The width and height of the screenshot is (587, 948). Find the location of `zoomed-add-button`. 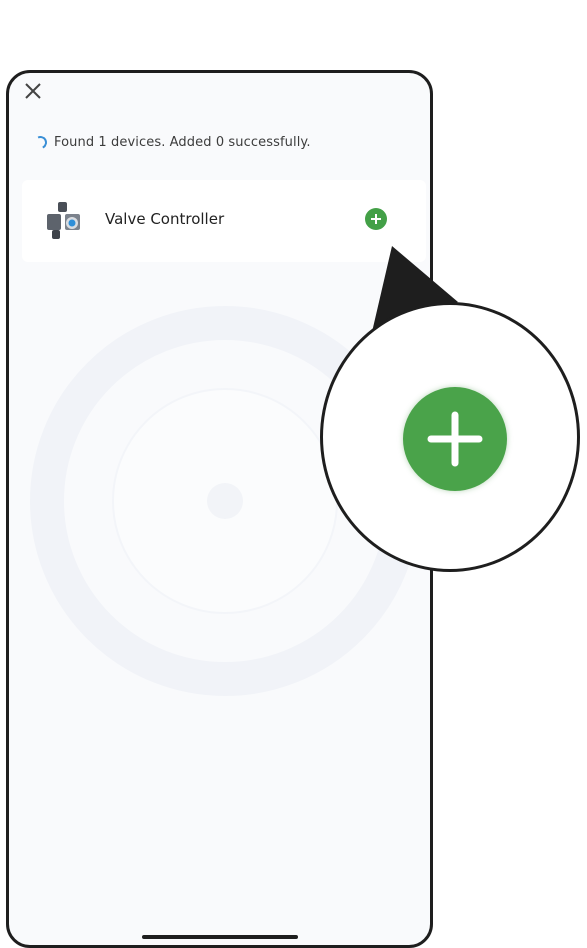

zoomed-add-button is located at coordinates (455, 439).